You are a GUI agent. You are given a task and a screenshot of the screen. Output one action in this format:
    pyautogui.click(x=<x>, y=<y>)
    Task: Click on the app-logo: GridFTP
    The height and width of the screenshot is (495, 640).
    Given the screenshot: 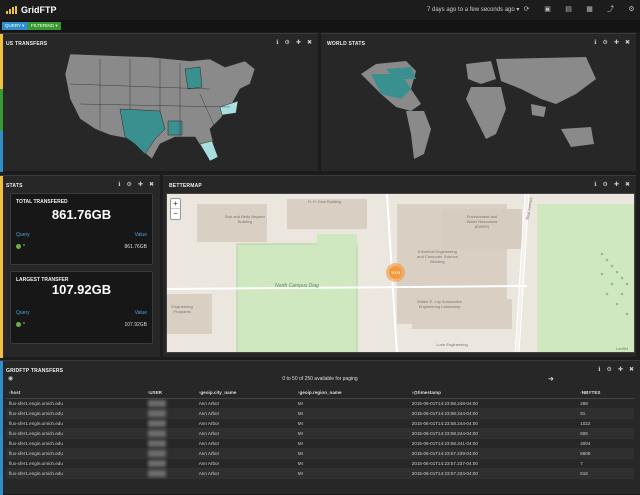 What is the action you would take?
    pyautogui.click(x=31, y=10)
    